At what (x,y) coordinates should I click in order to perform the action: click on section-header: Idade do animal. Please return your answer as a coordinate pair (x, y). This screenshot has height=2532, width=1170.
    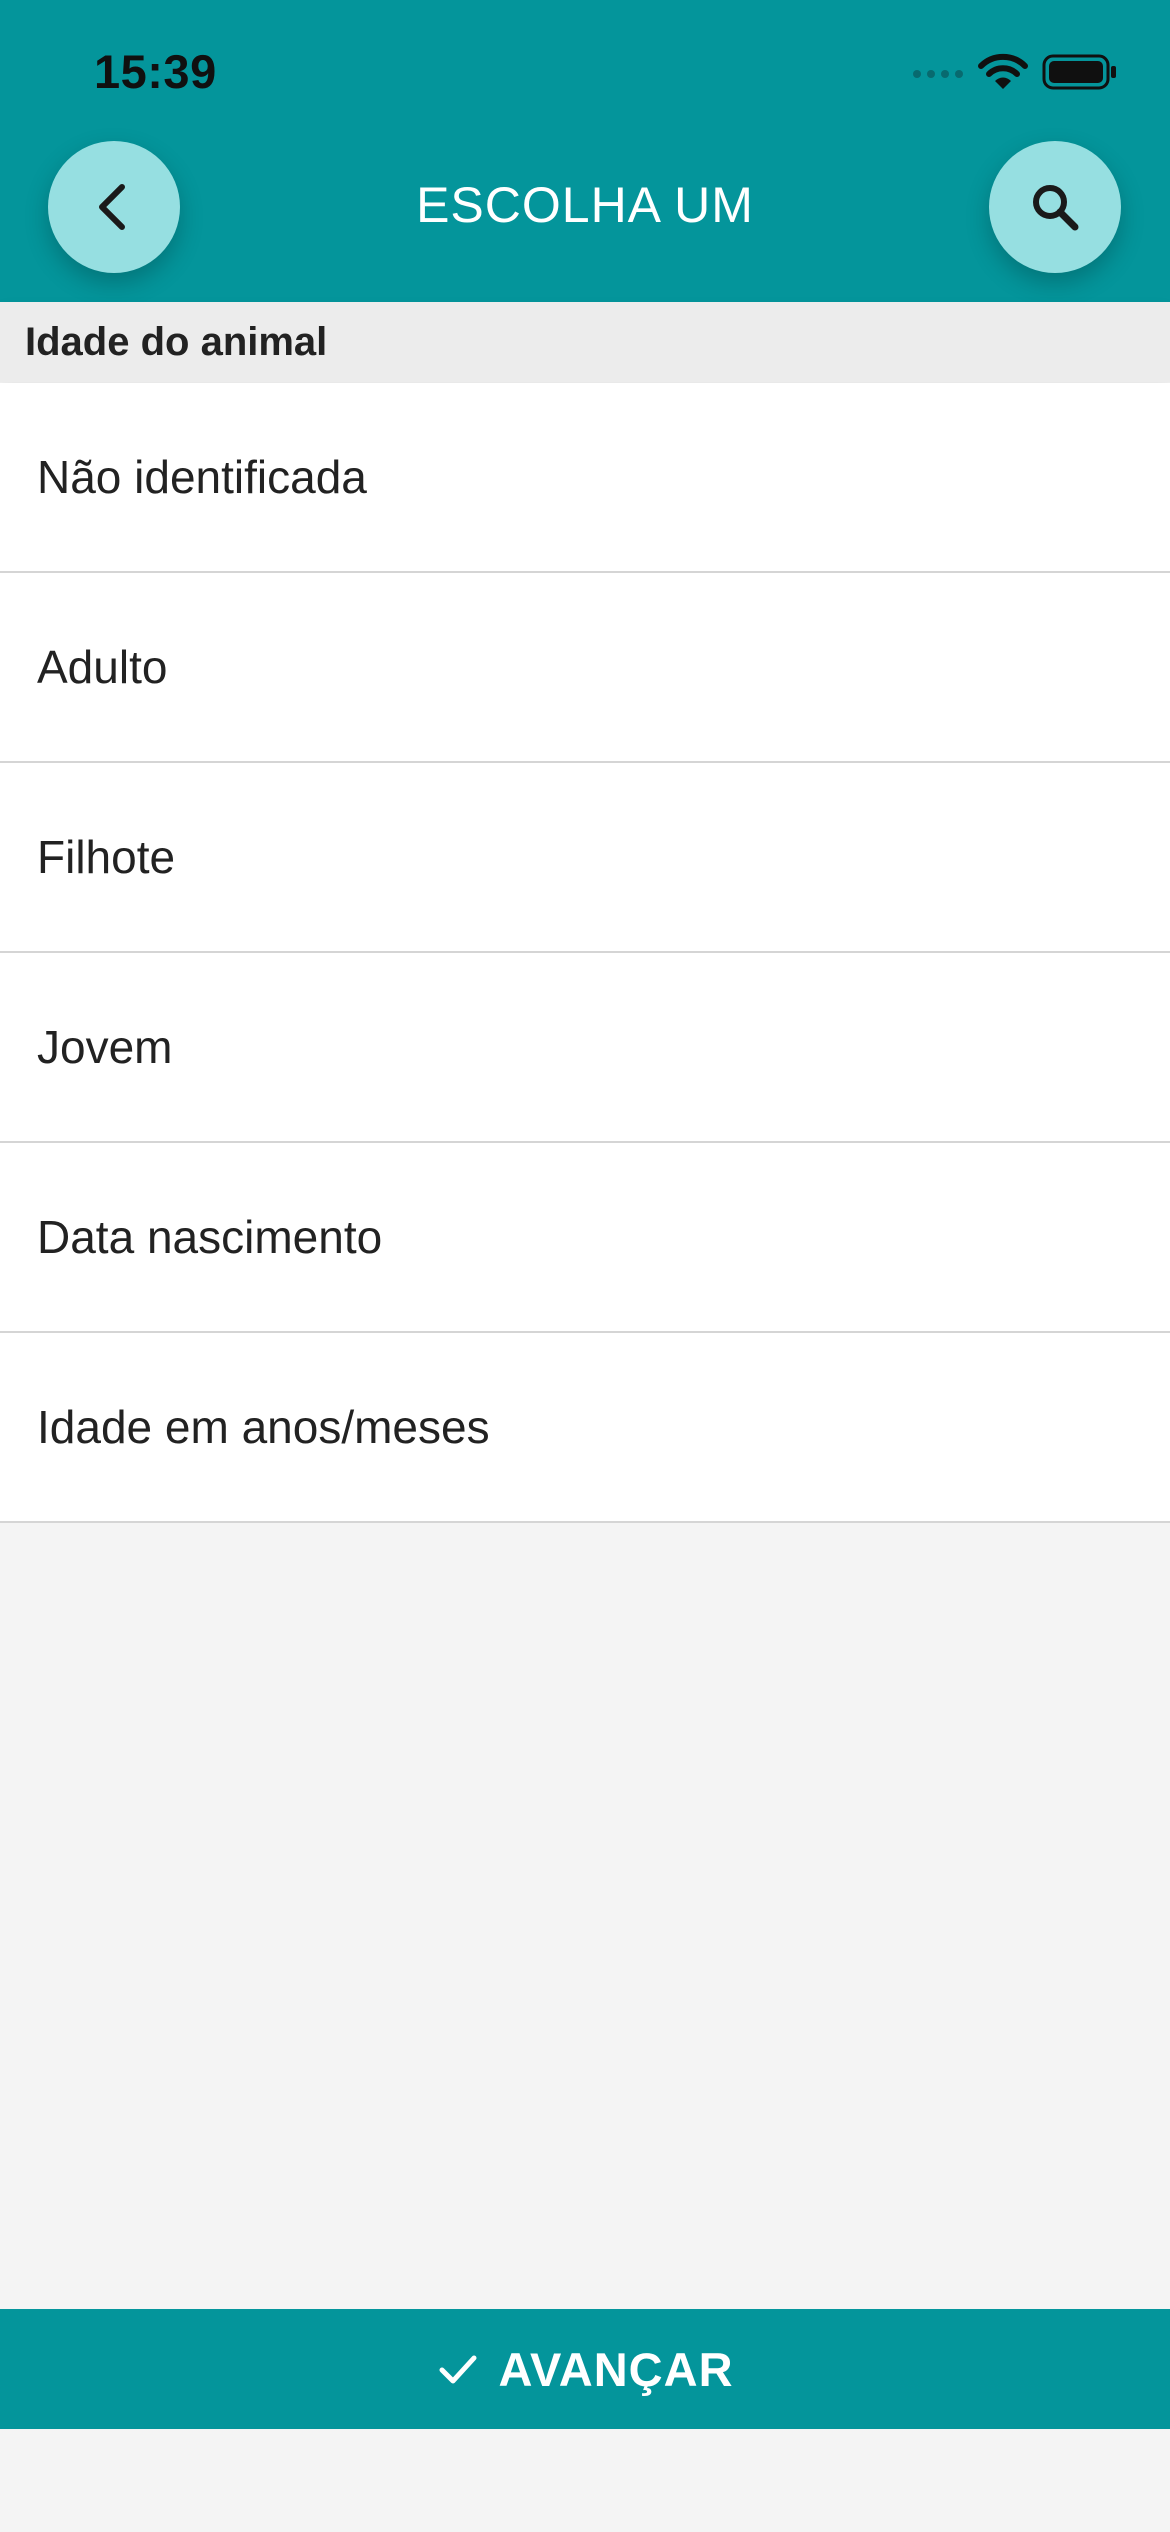
    Looking at the image, I should click on (585, 342).